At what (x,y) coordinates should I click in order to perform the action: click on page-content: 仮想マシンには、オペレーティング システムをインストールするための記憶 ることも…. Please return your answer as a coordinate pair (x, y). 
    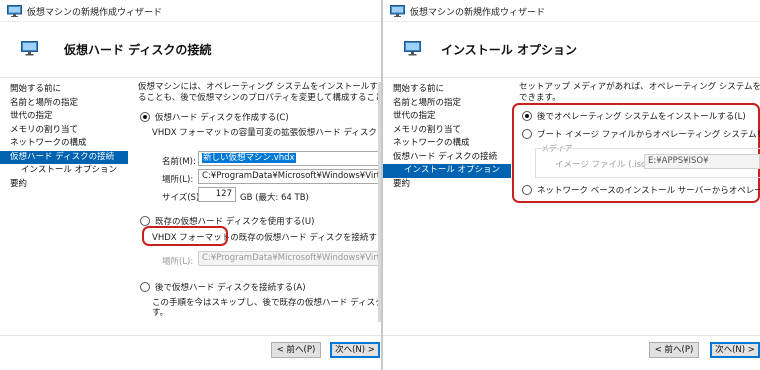
    Looking at the image, I should click on (259, 93).